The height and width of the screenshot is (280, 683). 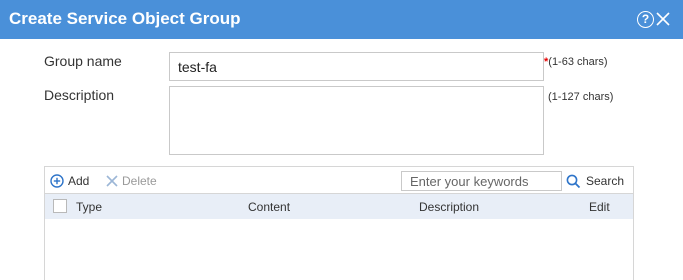 What do you see at coordinates (449, 207) in the screenshot?
I see `column-header-description: Description` at bounding box center [449, 207].